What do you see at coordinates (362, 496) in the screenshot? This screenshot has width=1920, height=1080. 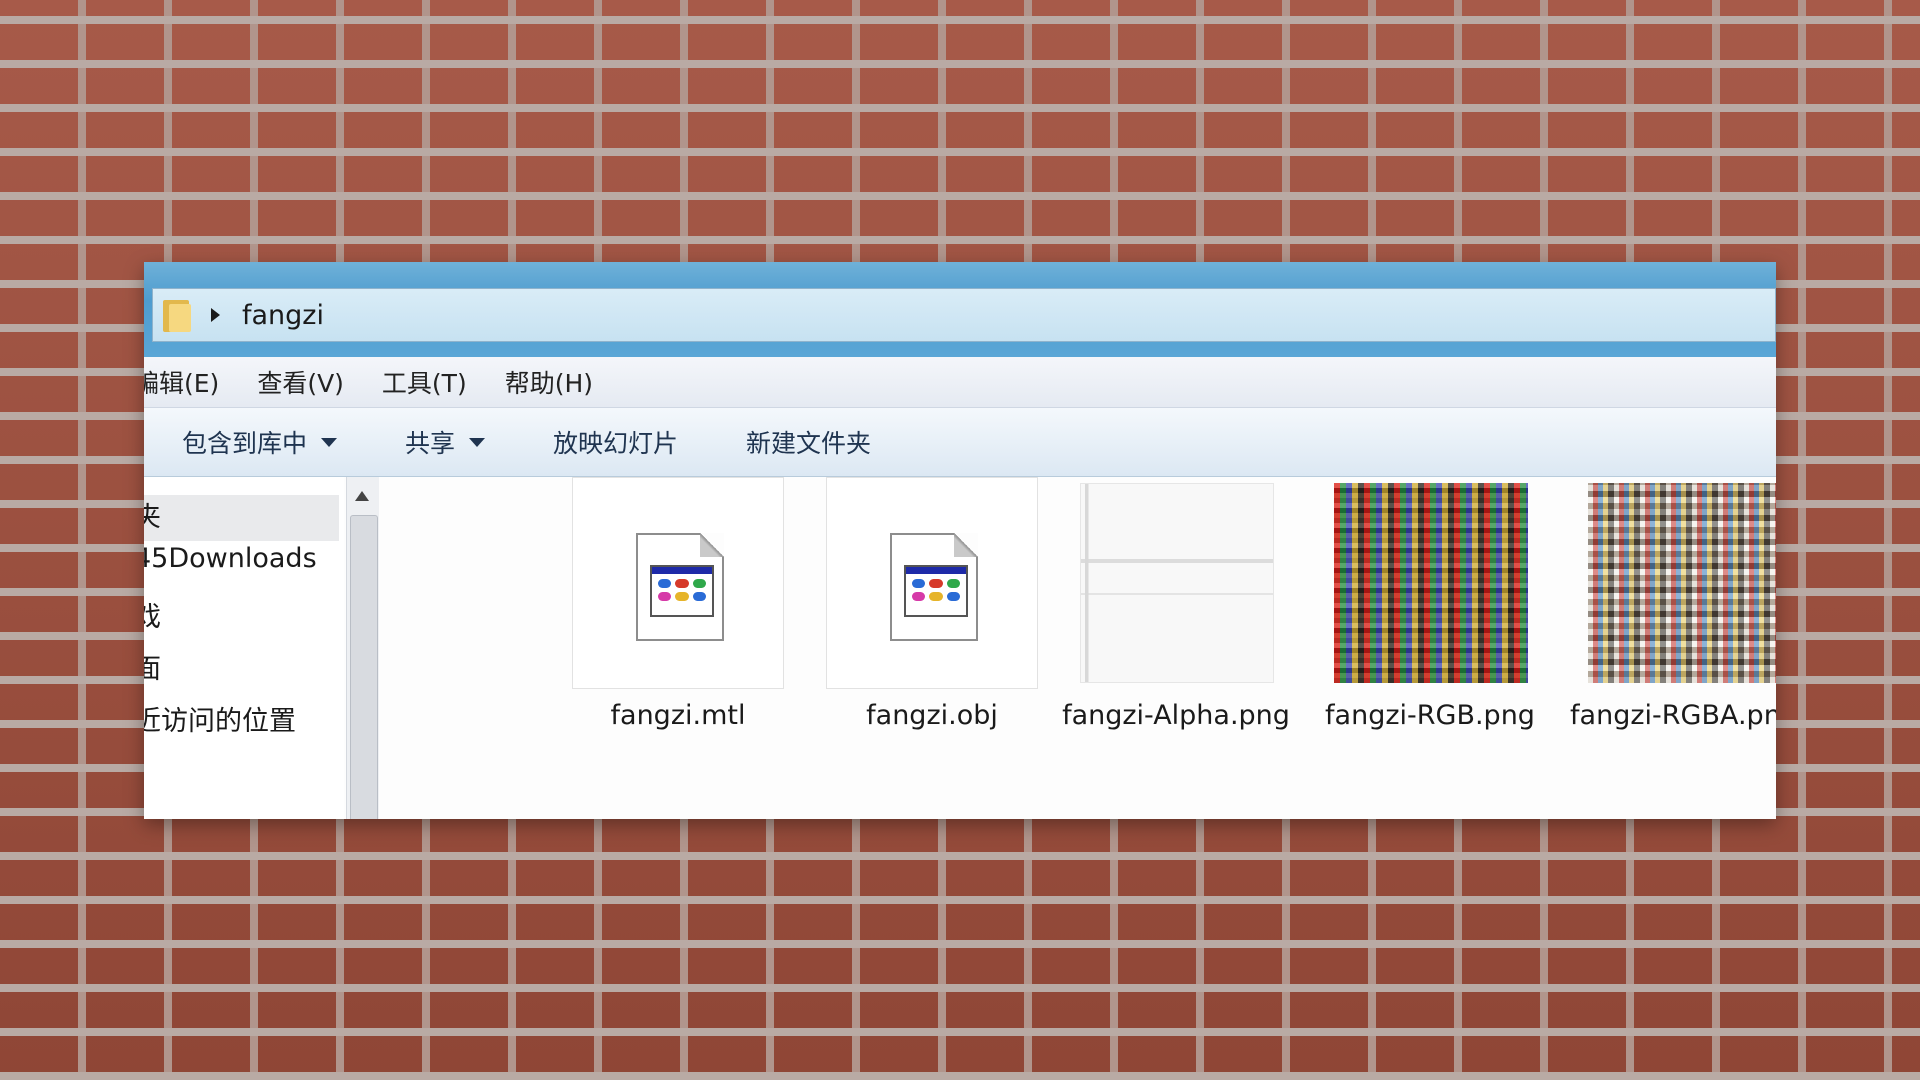 I see `scroll-up-arrow-icon` at bounding box center [362, 496].